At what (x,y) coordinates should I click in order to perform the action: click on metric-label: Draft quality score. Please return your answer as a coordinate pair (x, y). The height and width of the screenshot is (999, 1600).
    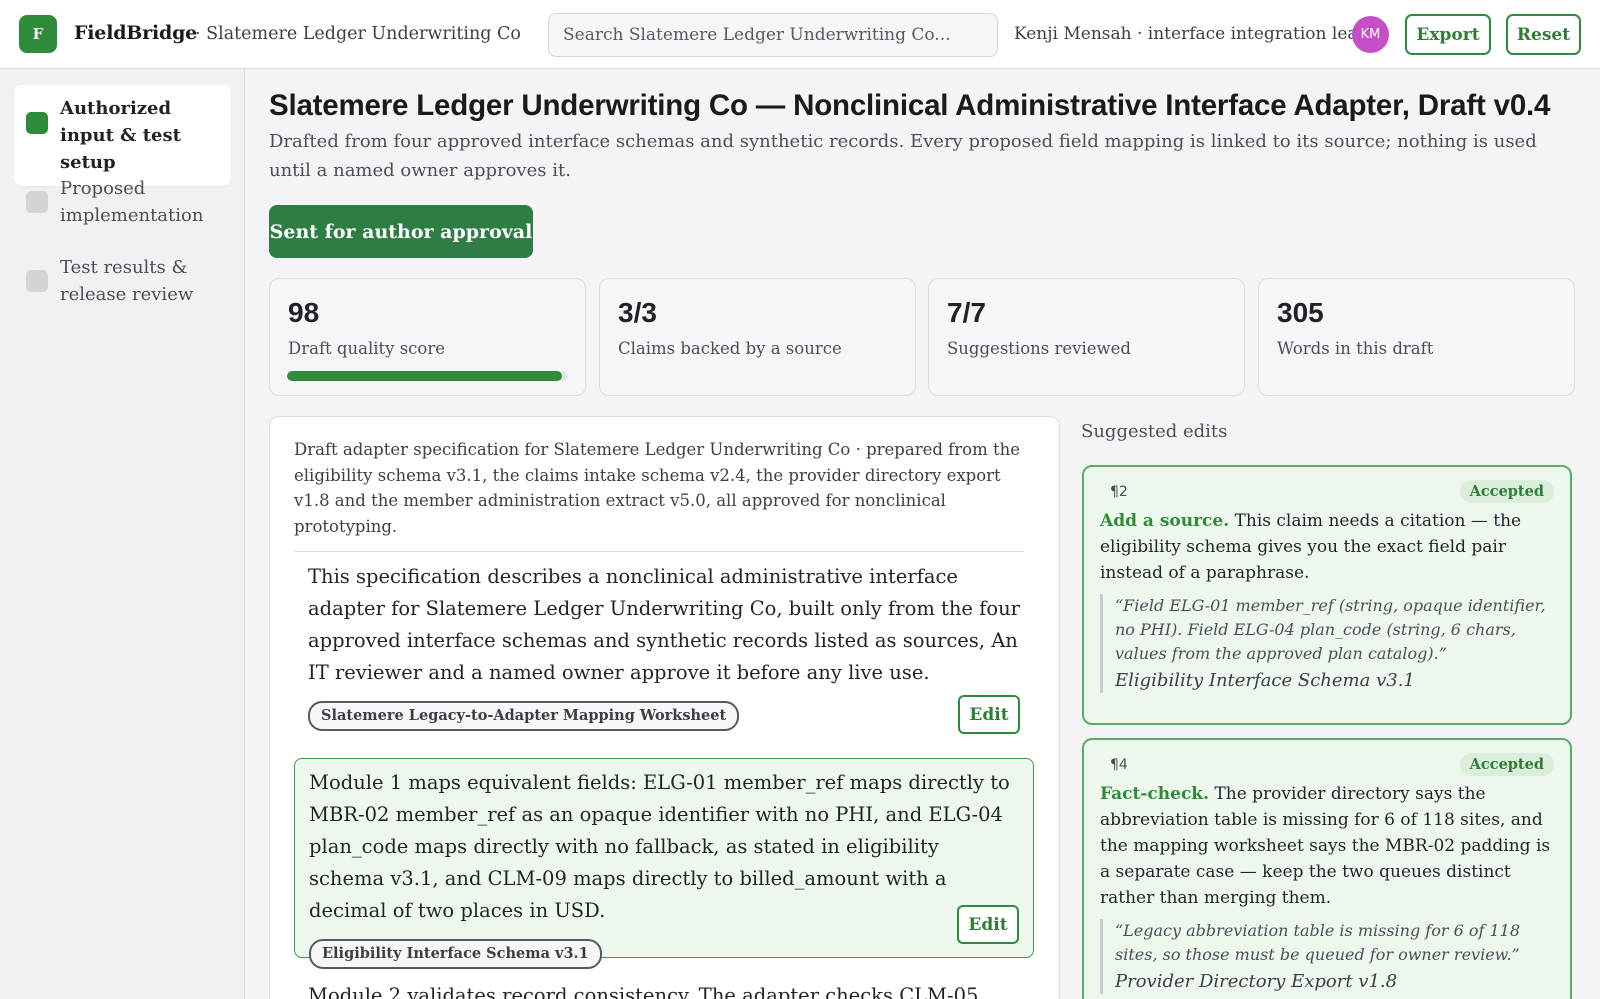
    Looking at the image, I should click on (367, 348).